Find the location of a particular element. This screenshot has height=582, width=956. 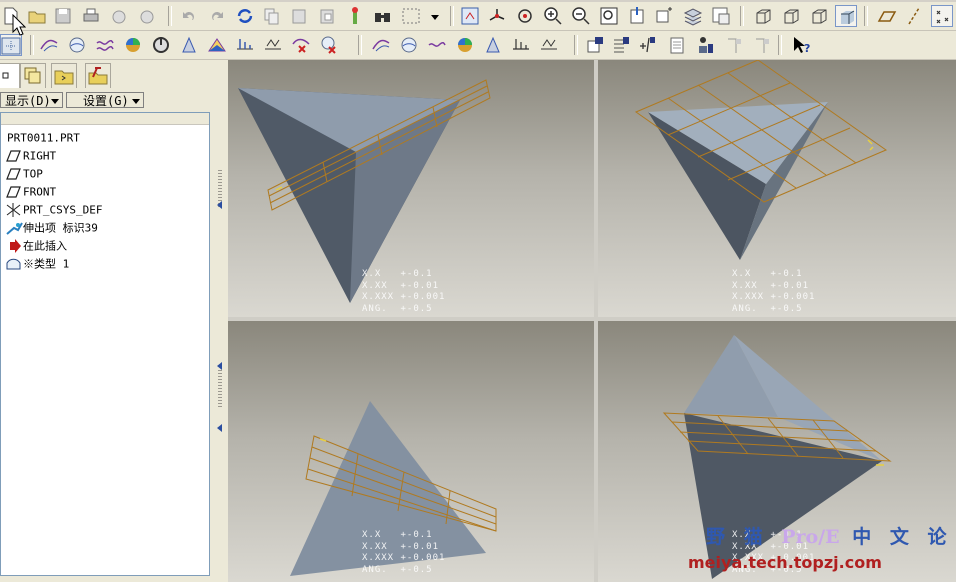

regenerate-icon is located at coordinates (245, 16).